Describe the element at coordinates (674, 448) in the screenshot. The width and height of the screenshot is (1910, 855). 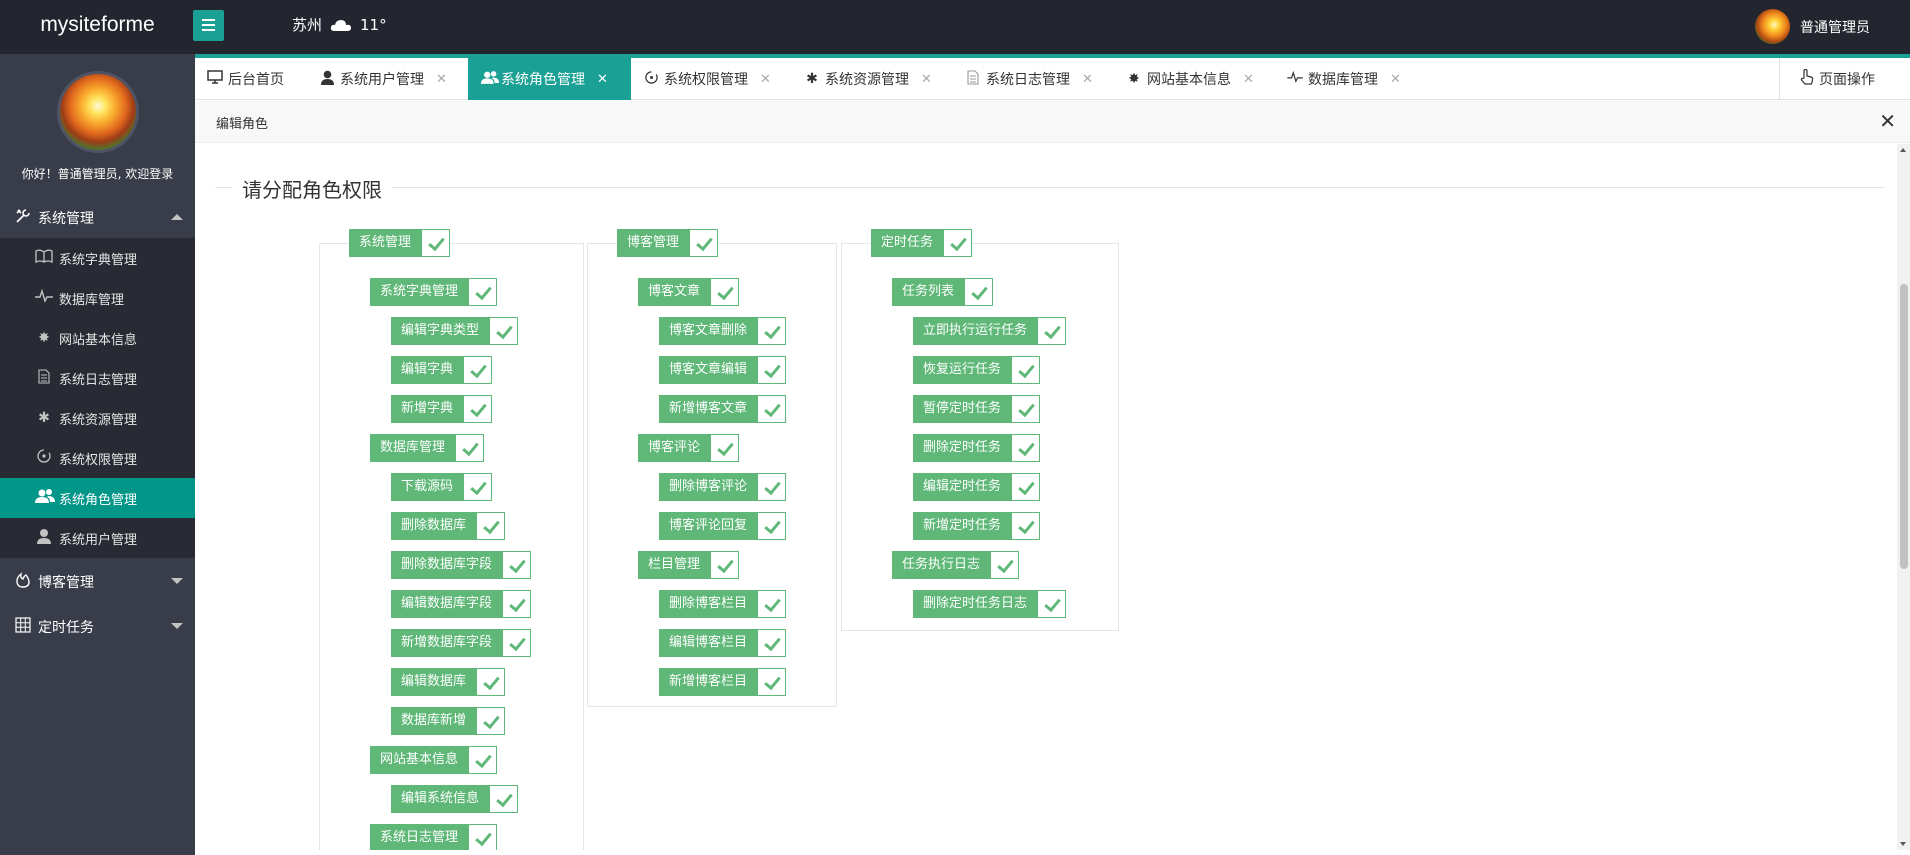
I see `permission-label: 博客评论` at that location.